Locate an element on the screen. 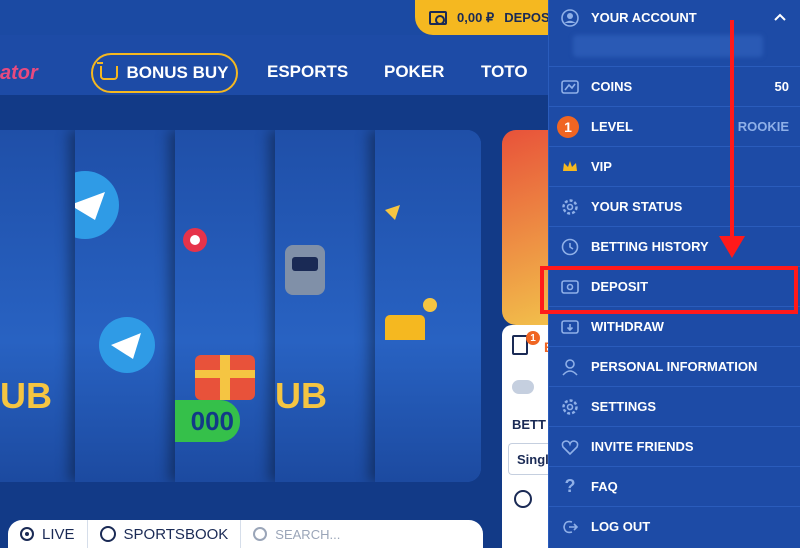 This screenshot has height=548, width=800. betting-label: BETT is located at coordinates (529, 424).